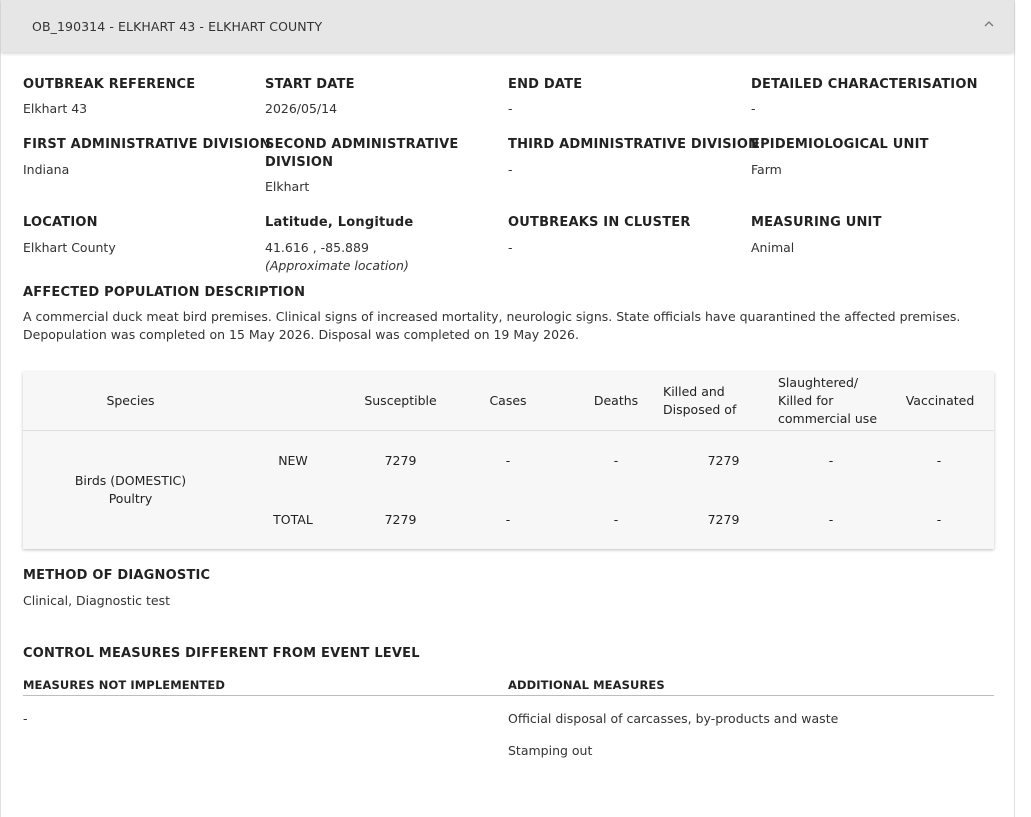 Image resolution: width=1031 pixels, height=817 pixels. Describe the element at coordinates (130, 498) in the screenshot. I see `species-line2: Poultry` at that location.